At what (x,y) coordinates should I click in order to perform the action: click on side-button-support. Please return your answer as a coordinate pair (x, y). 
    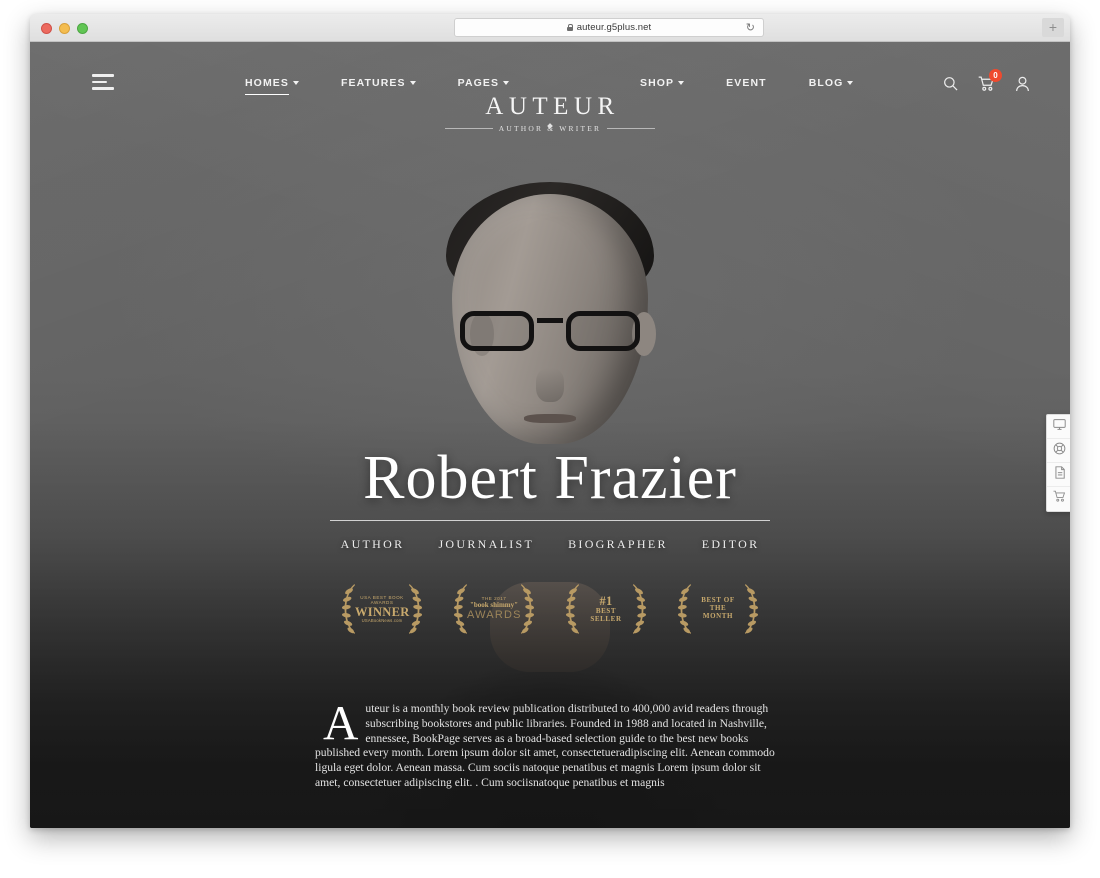
    Looking at the image, I should click on (1058, 451).